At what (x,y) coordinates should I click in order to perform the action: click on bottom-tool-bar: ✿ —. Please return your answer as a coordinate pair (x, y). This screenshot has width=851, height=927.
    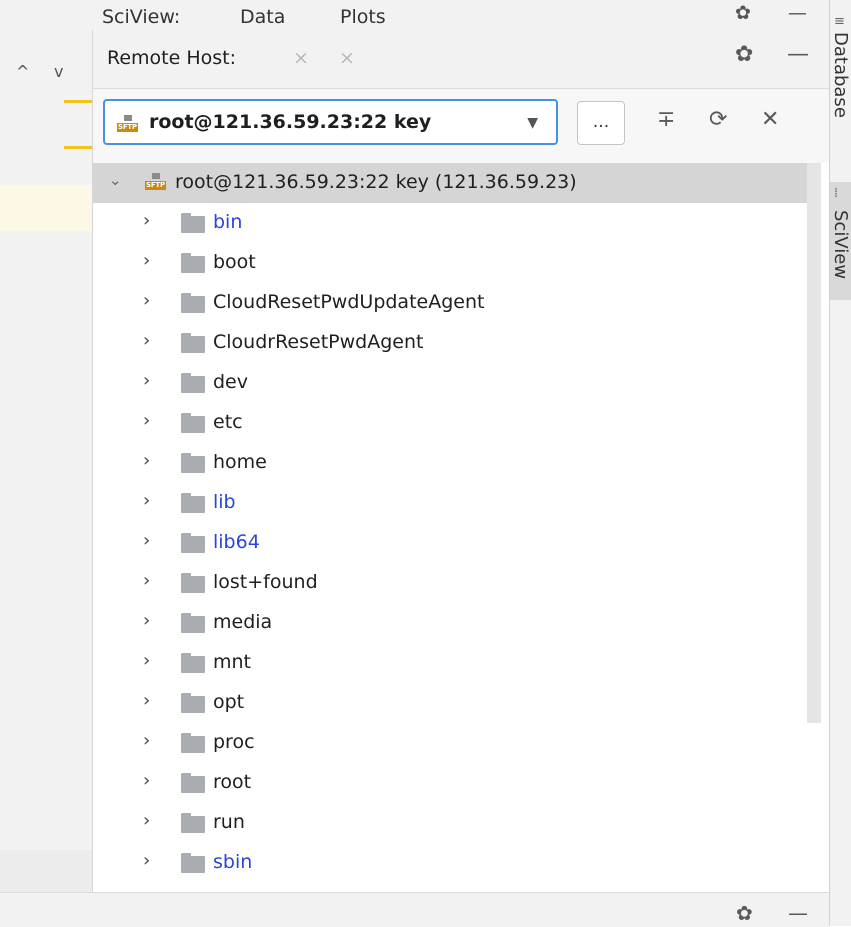
    Looking at the image, I should click on (414, 909).